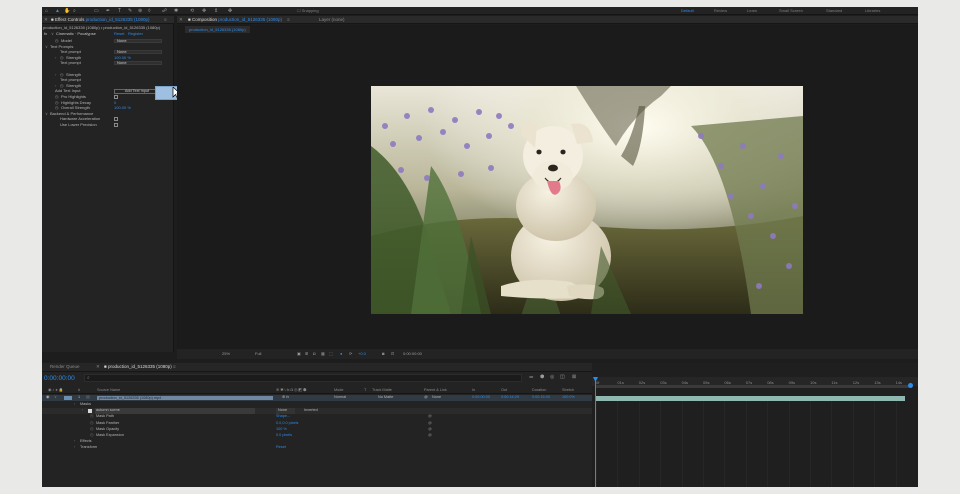  What do you see at coordinates (185, 397) in the screenshot?
I see `layer-name: production_id_5126335 (1080p).mp4` at bounding box center [185, 397].